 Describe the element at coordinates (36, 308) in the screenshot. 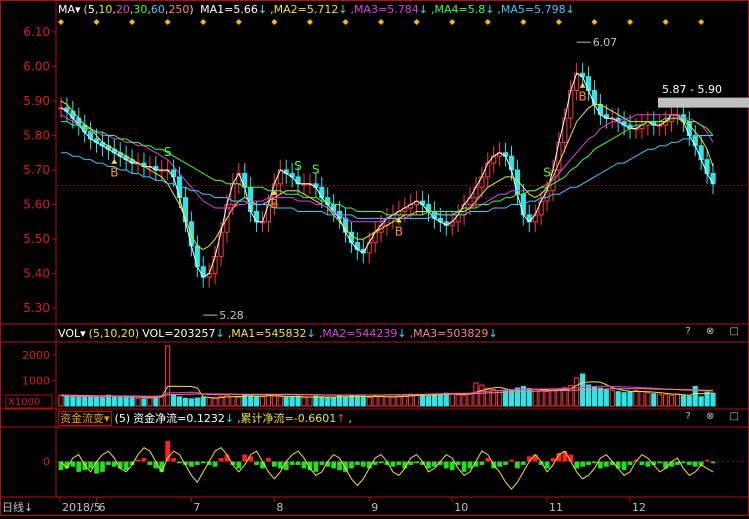

I see `price-tick-label: 5.30` at that location.